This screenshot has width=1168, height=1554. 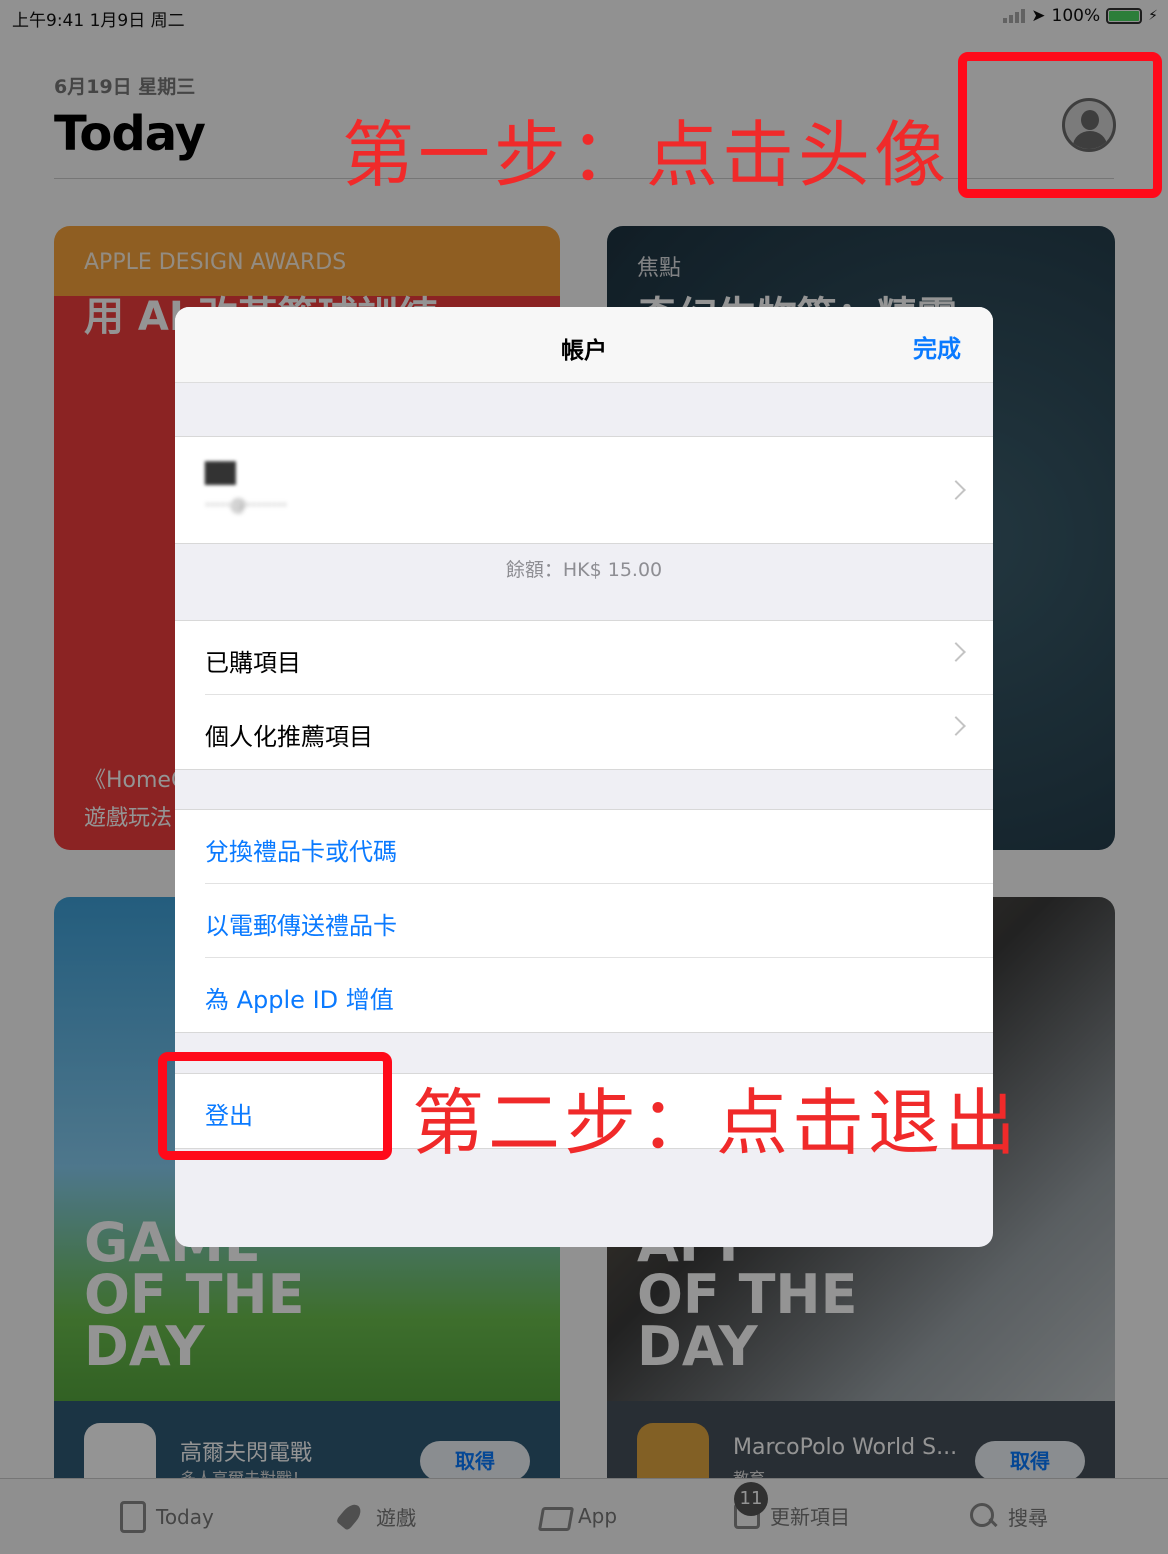 I want to click on sheet-header: 帳户 完成, so click(x=584, y=345).